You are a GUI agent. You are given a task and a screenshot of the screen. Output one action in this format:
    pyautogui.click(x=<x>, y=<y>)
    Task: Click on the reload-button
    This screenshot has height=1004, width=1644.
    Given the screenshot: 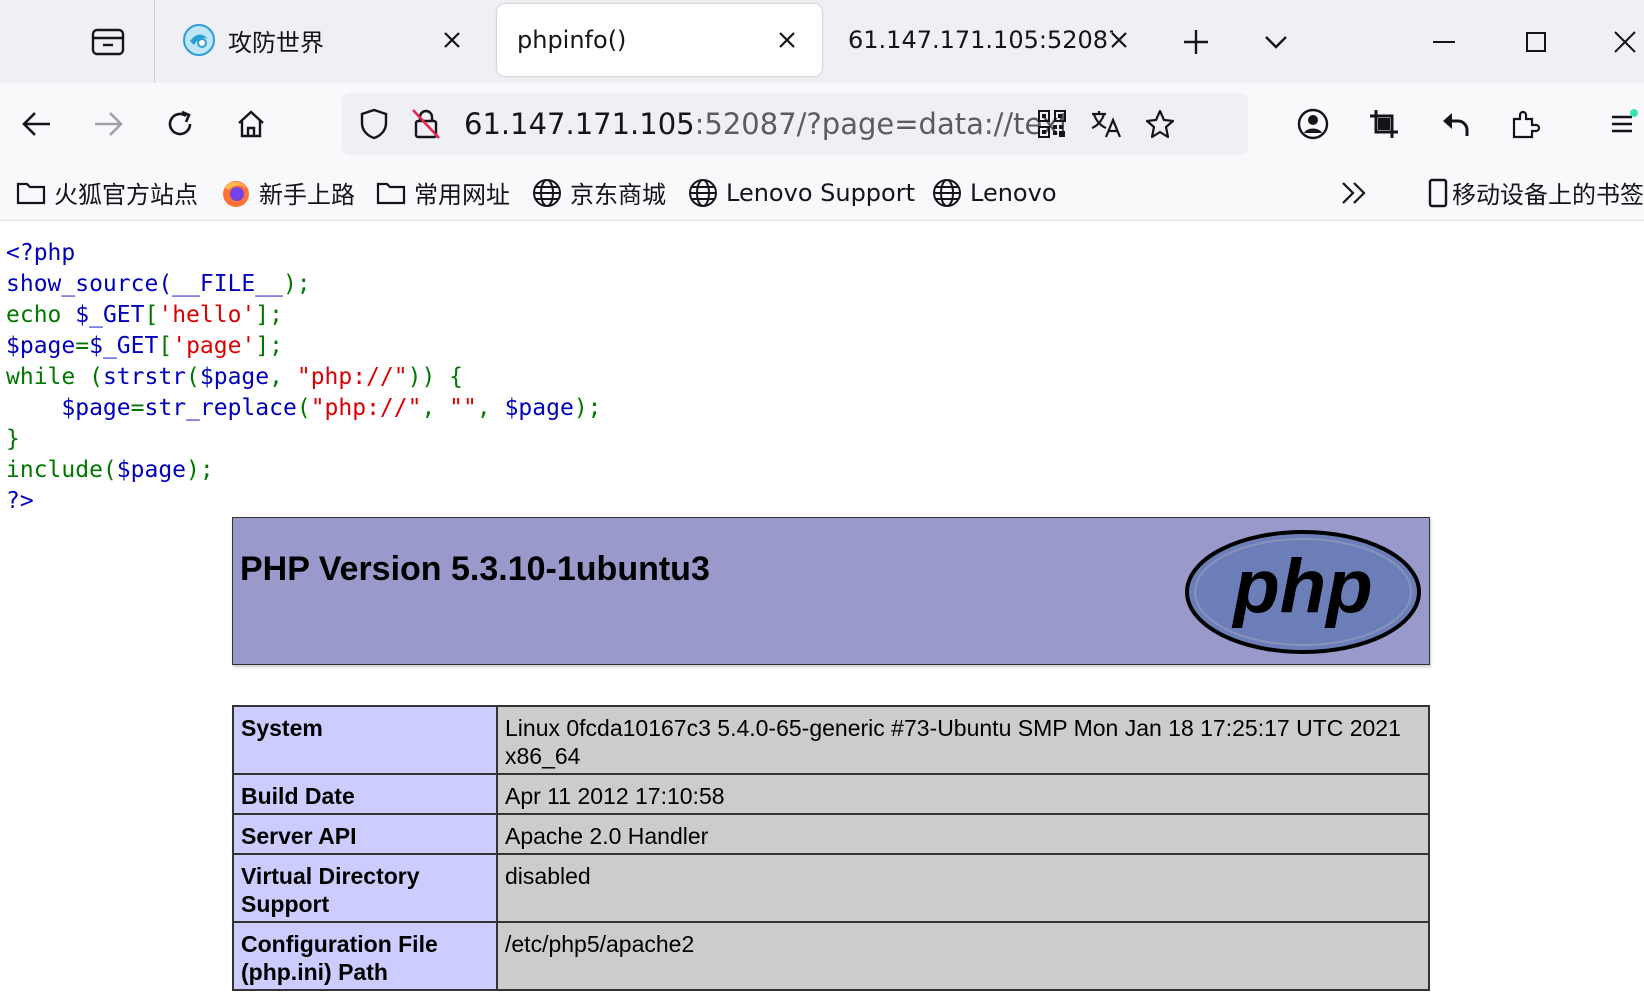 What is the action you would take?
    pyautogui.click(x=180, y=124)
    